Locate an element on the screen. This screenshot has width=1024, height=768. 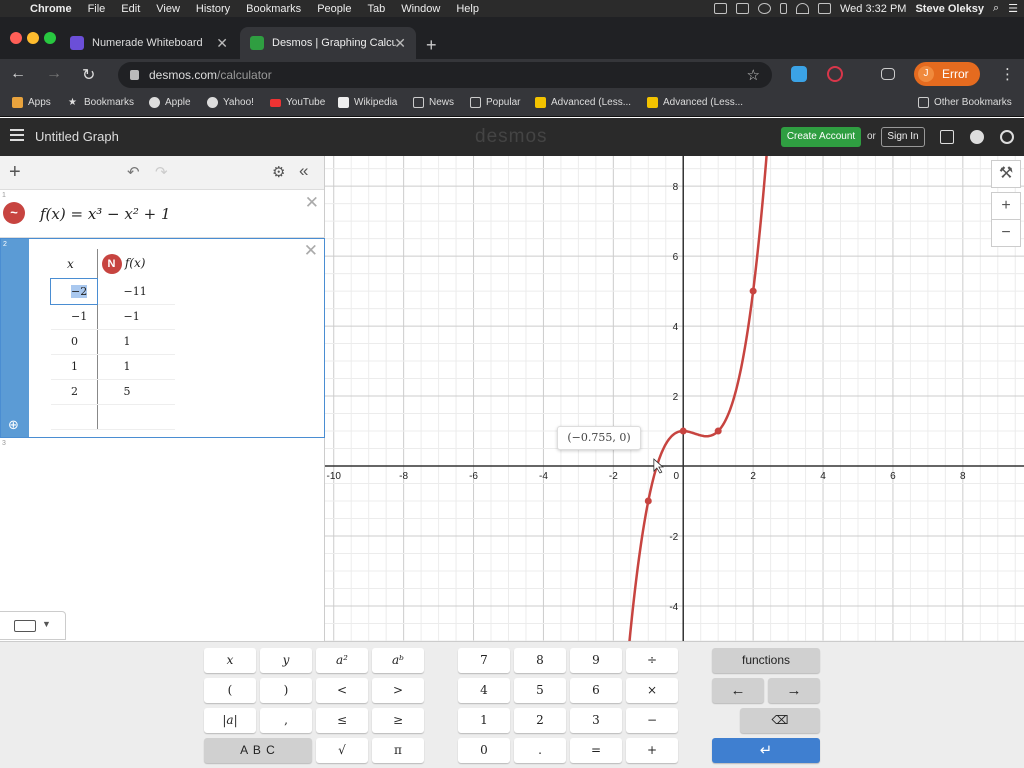
cast-icon is located at coordinates (888, 74).